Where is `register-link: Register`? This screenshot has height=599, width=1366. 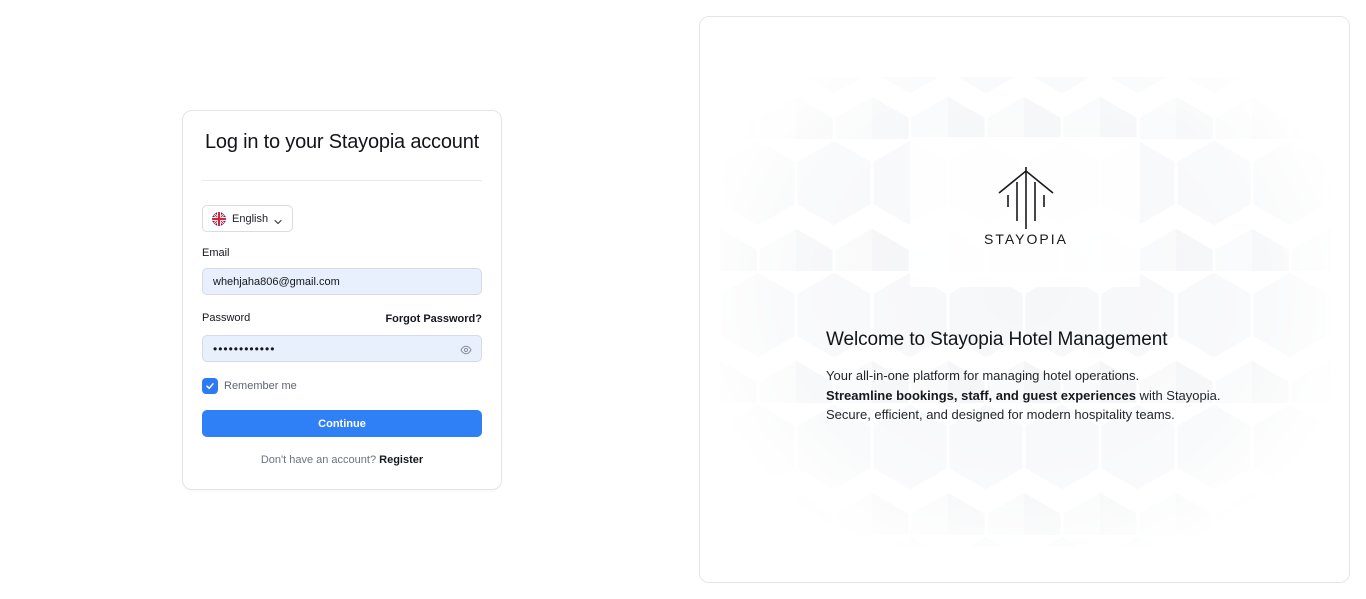 register-link: Register is located at coordinates (401, 460).